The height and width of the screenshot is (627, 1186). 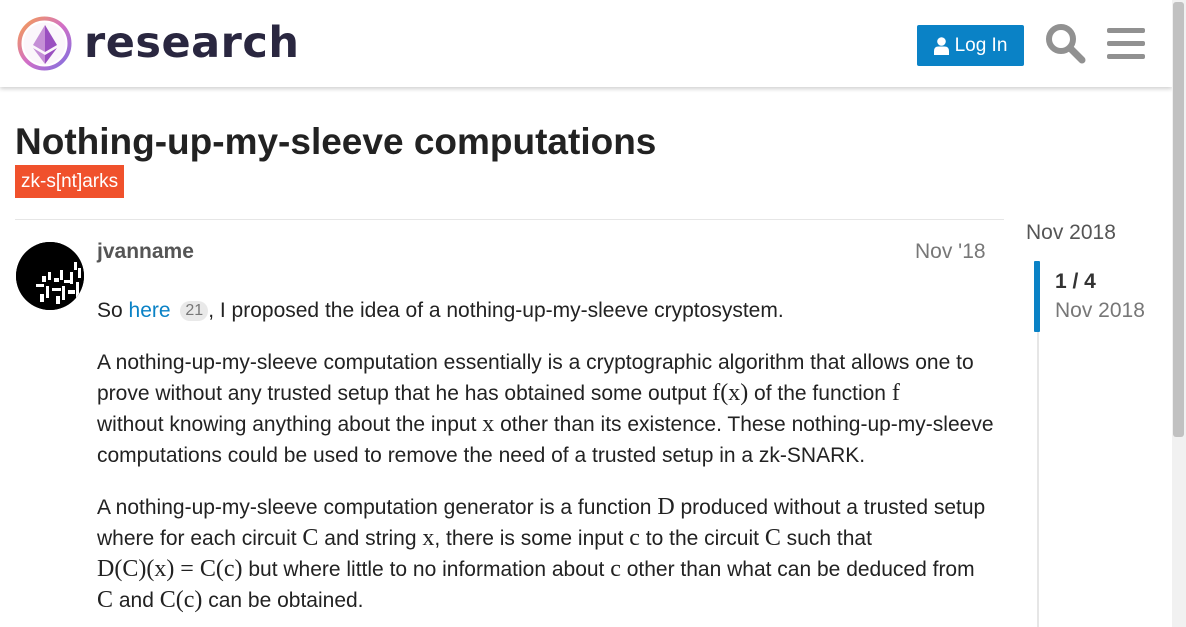 I want to click on topic-title: Nothing-up-my-sleeve computations, so click(x=335, y=142).